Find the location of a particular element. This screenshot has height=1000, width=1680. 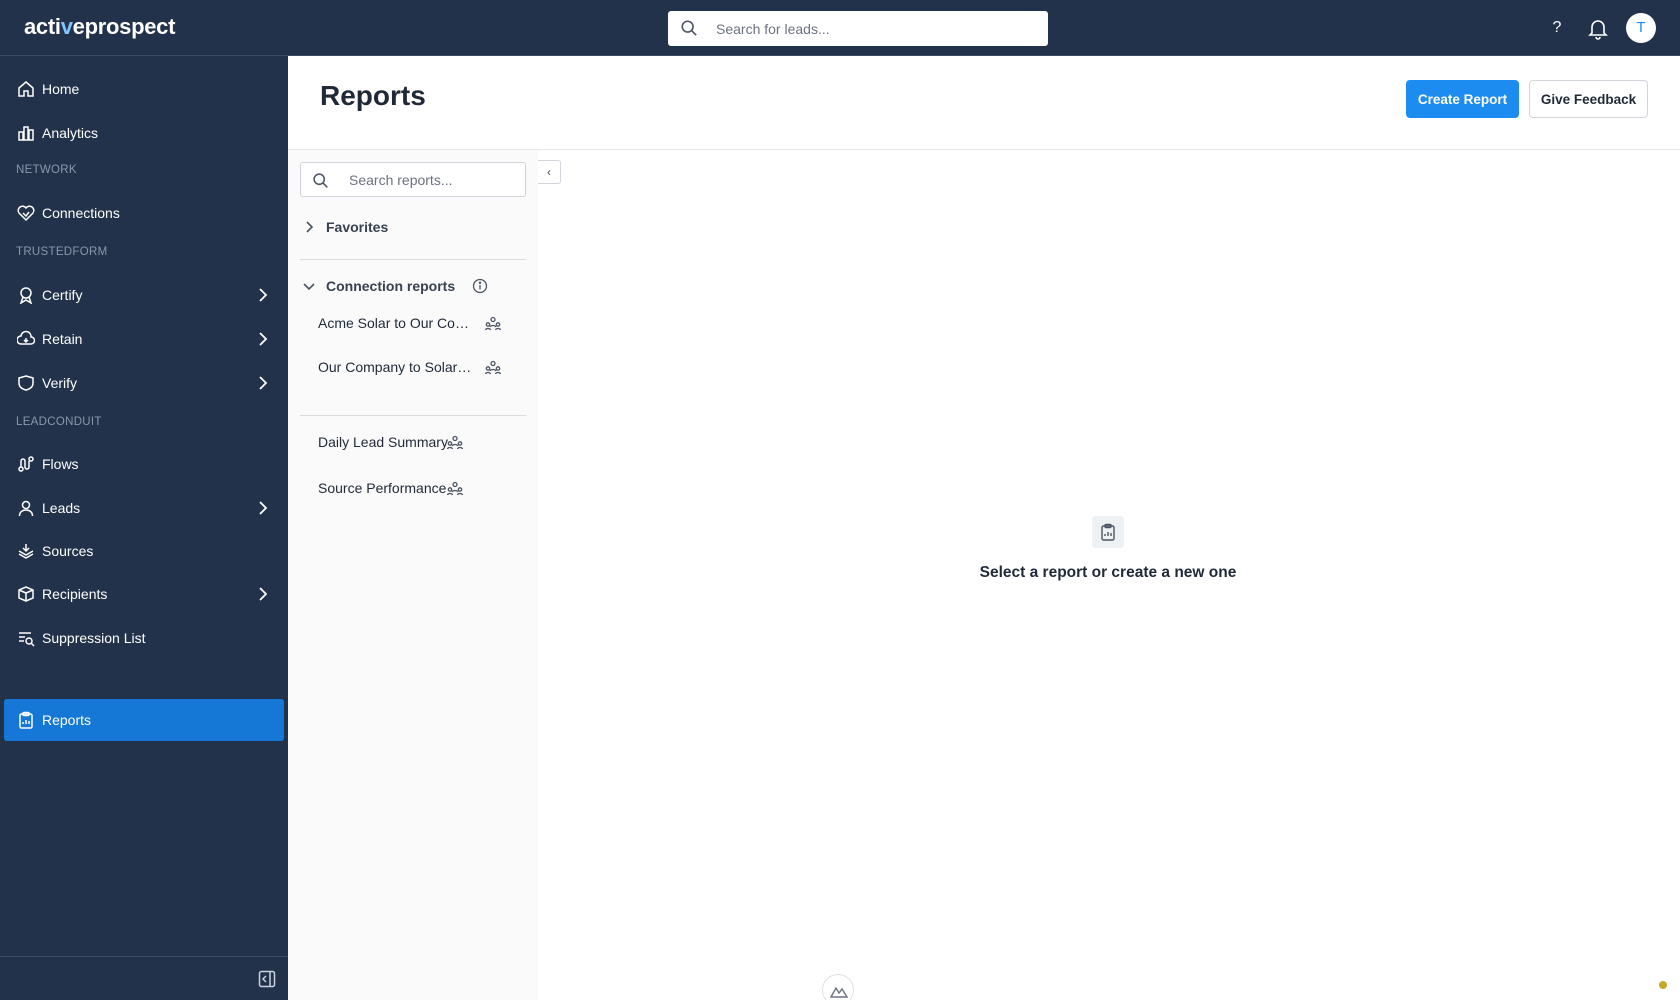

user-avatar: T is located at coordinates (1641, 28).